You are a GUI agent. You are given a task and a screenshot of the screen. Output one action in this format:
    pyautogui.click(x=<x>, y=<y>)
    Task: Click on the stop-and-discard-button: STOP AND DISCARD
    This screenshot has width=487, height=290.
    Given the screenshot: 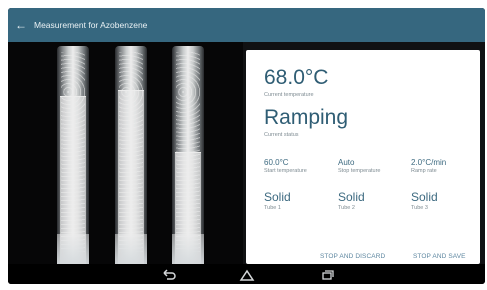 What is the action you would take?
    pyautogui.click(x=352, y=256)
    